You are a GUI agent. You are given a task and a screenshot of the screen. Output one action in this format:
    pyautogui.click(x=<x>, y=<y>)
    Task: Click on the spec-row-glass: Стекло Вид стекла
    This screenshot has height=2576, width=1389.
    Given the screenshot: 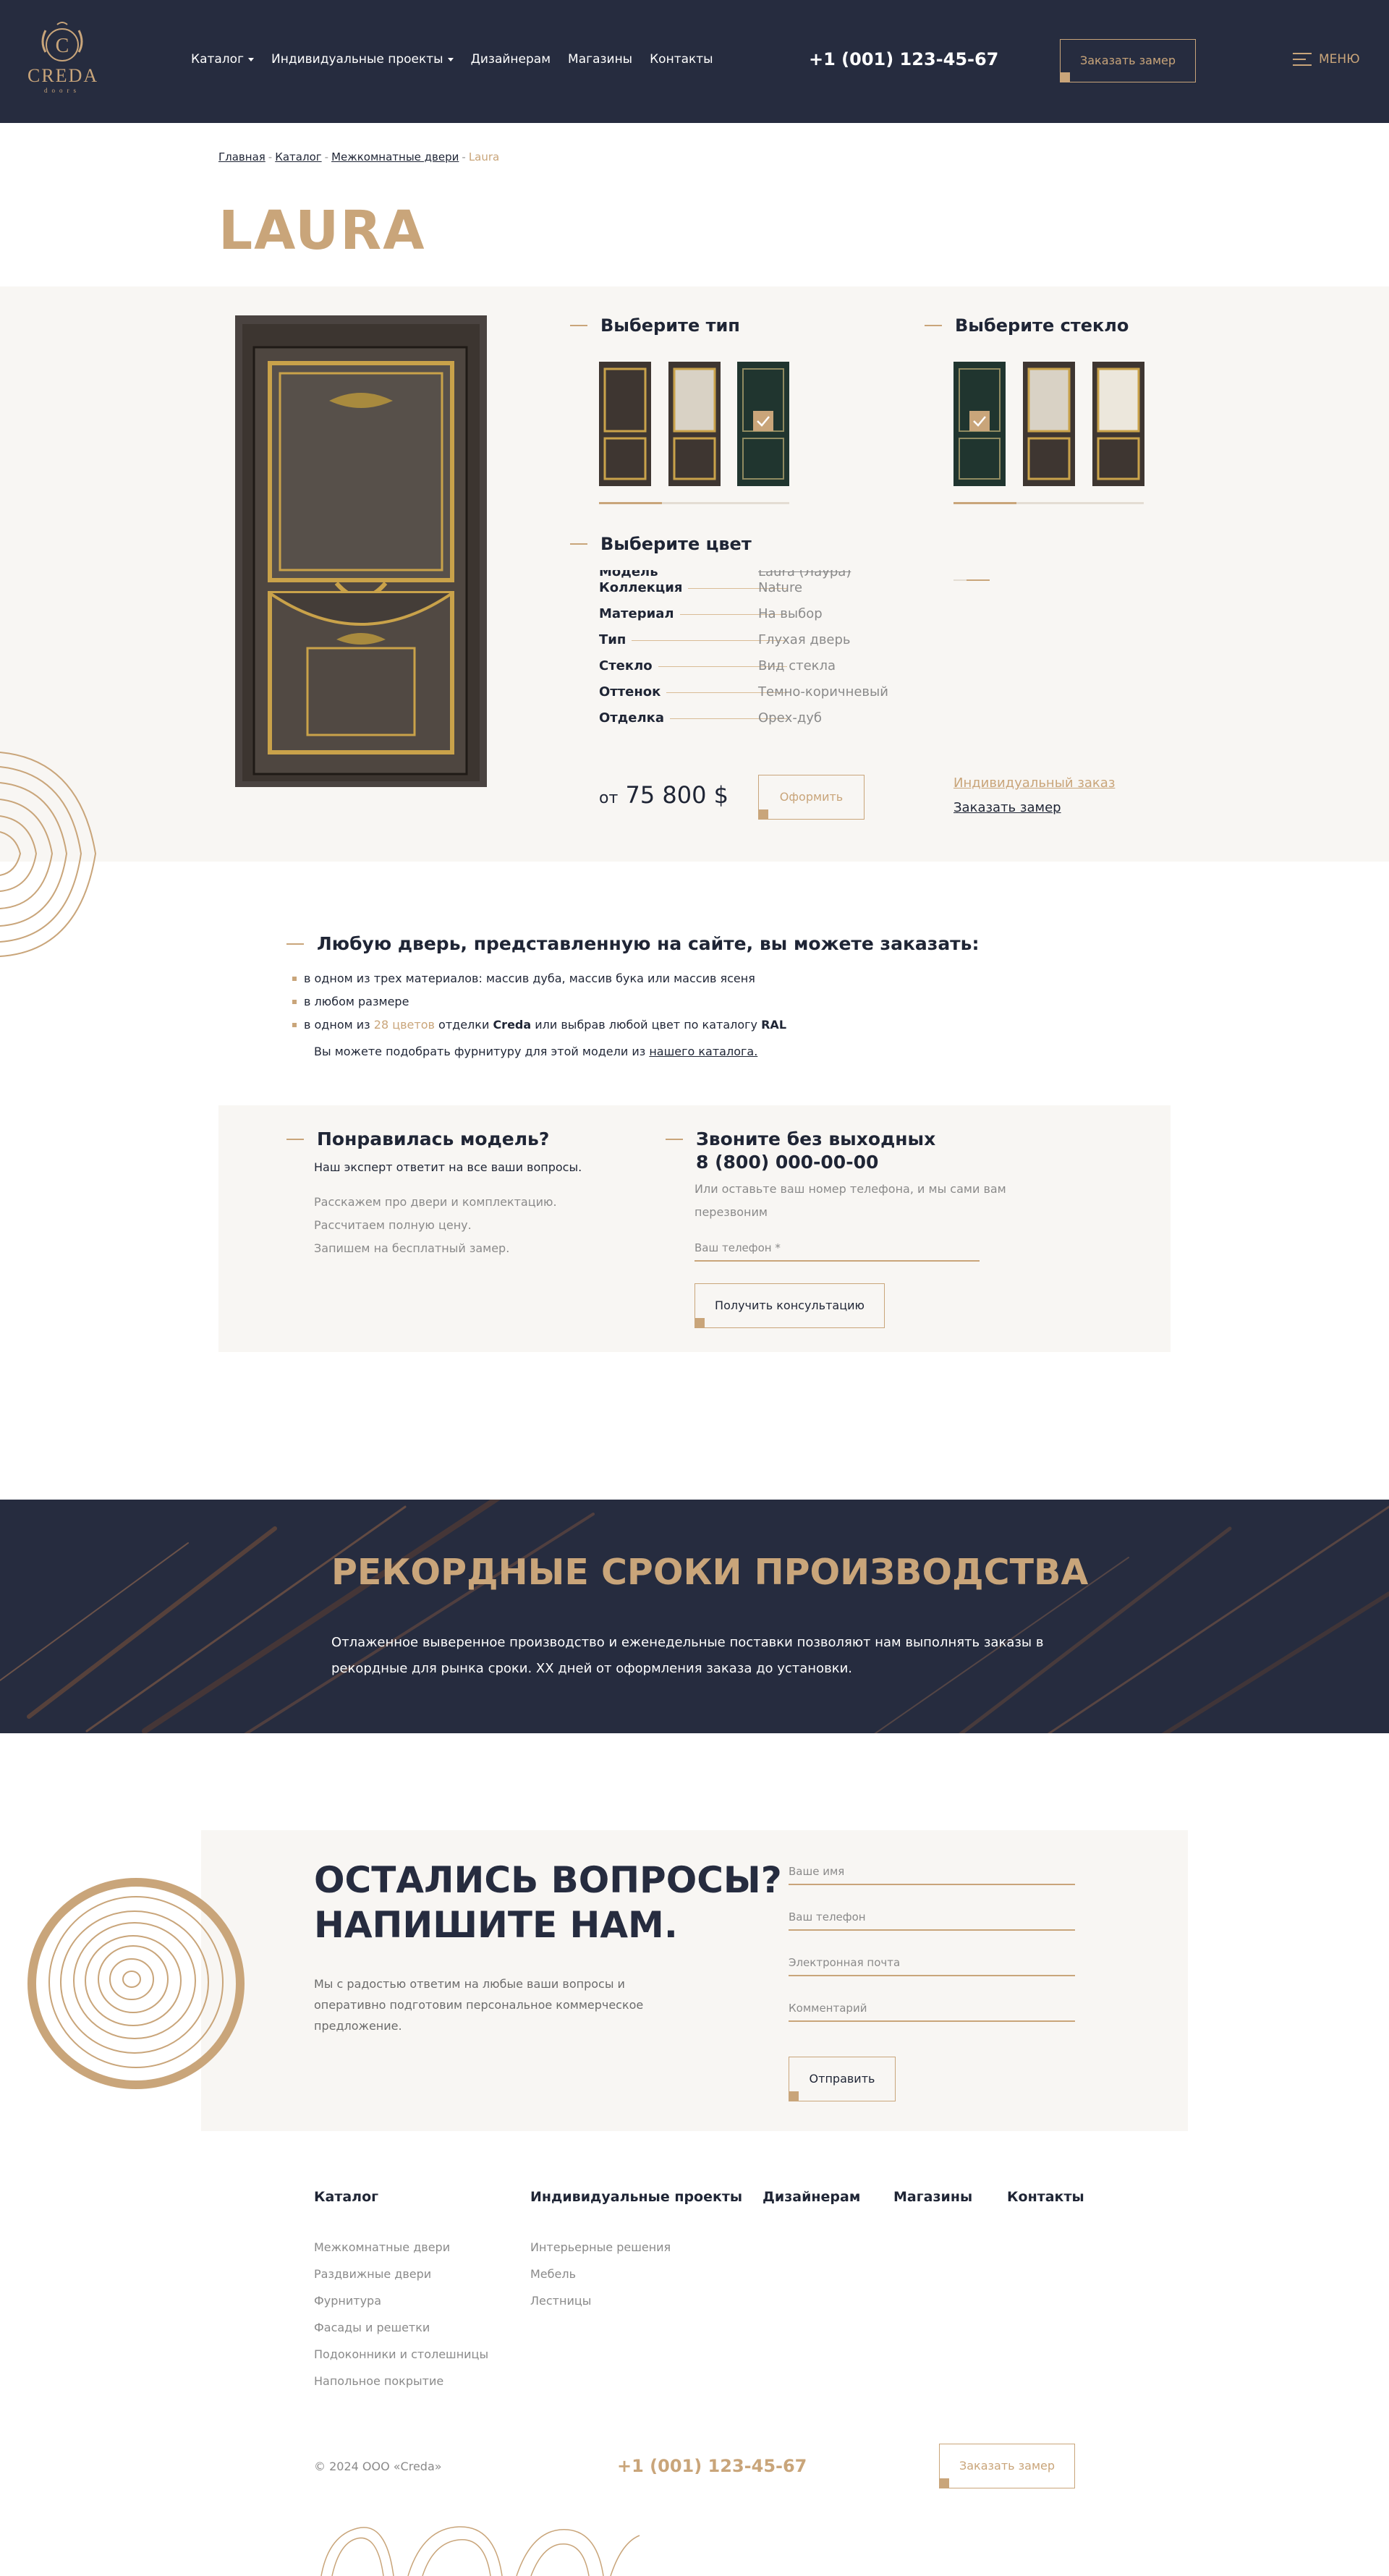 What is the action you would take?
    pyautogui.click(x=754, y=671)
    